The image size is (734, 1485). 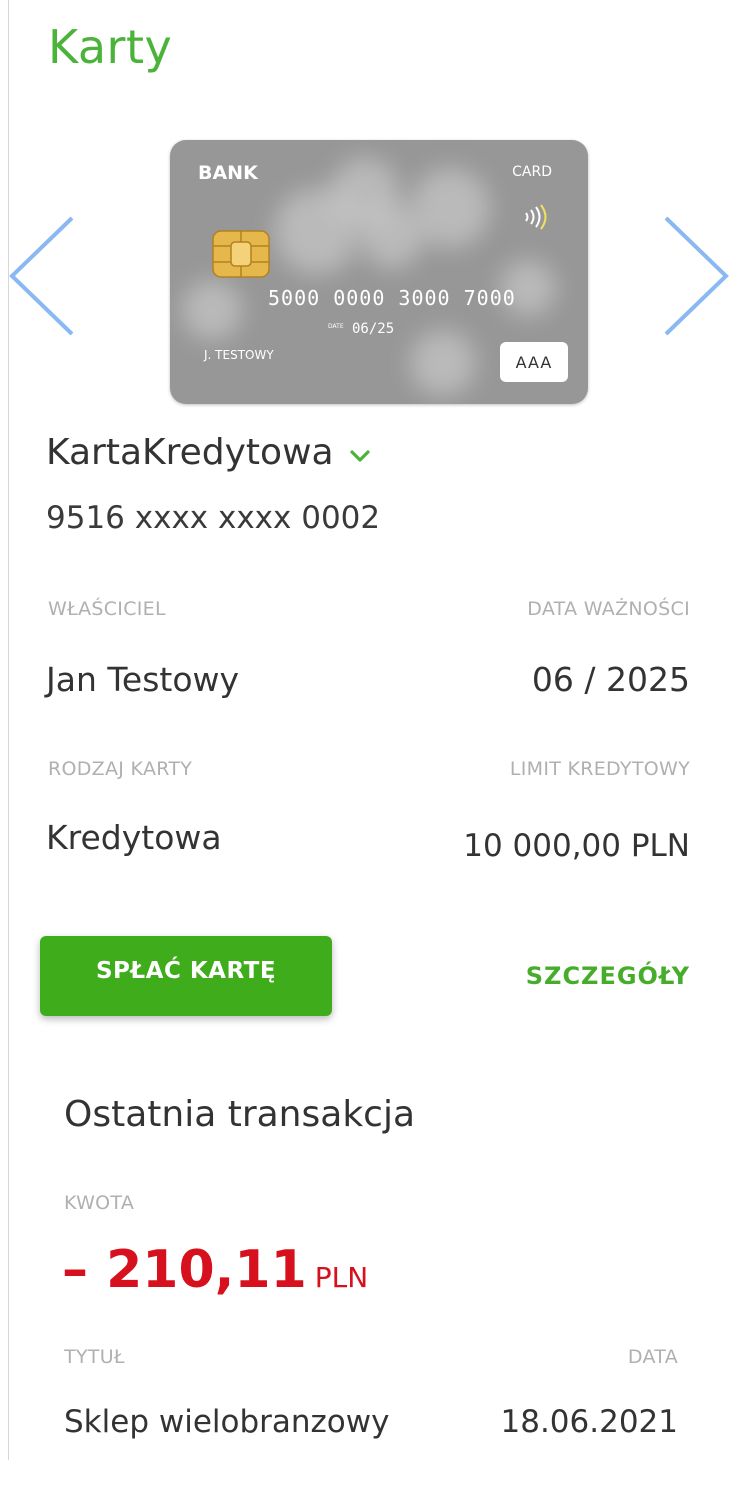 I want to click on carousel-next-button, so click(x=696, y=276).